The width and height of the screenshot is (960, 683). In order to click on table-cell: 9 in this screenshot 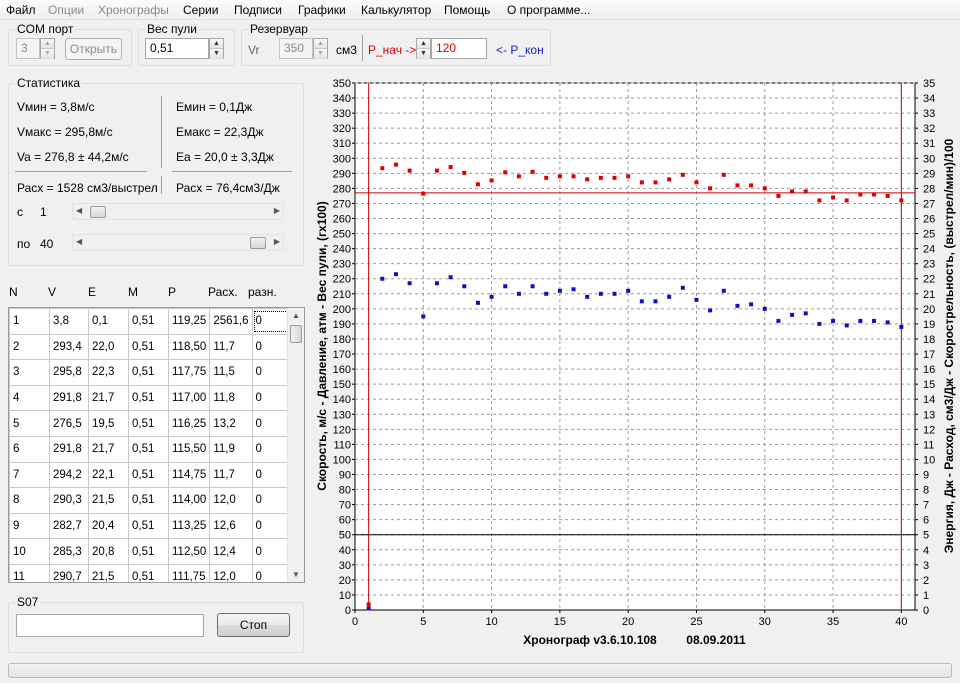, I will do `click(29, 526)`.